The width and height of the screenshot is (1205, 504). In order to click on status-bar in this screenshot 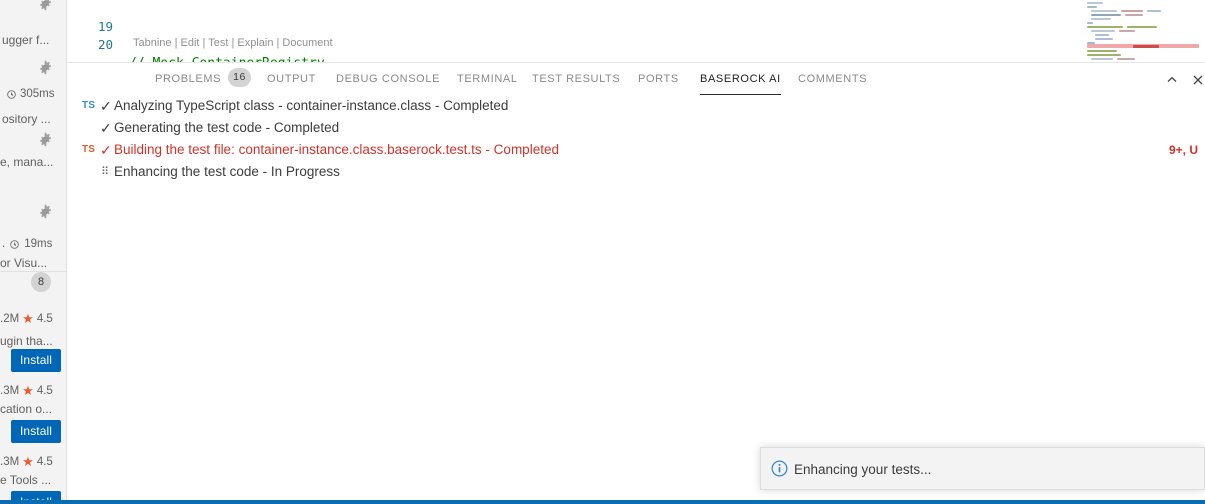, I will do `click(602, 502)`.